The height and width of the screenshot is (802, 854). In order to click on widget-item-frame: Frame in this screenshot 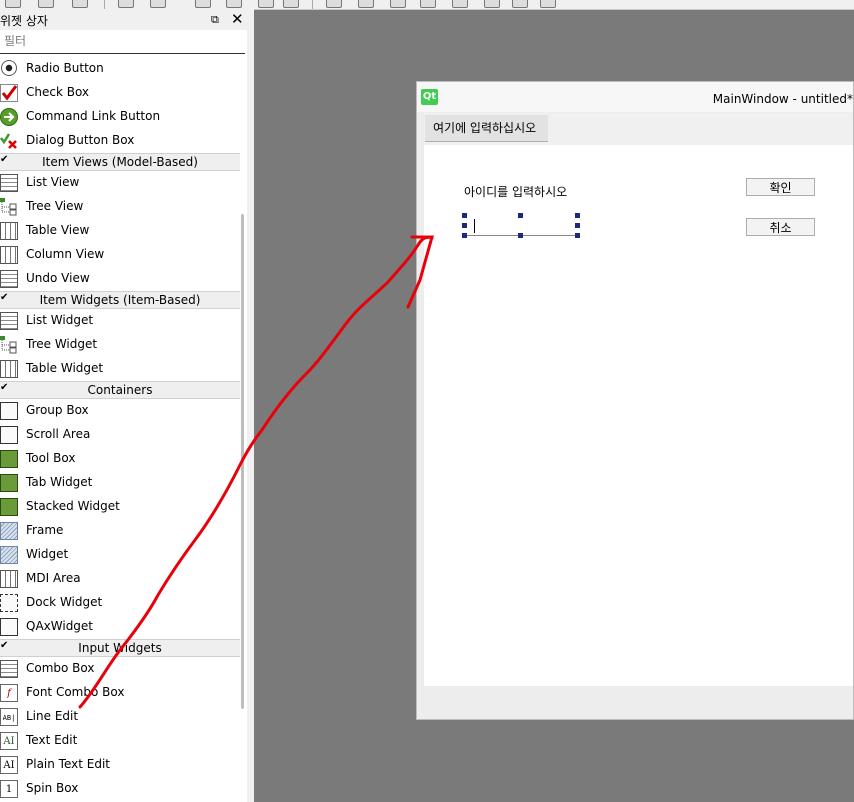, I will do `click(120, 531)`.